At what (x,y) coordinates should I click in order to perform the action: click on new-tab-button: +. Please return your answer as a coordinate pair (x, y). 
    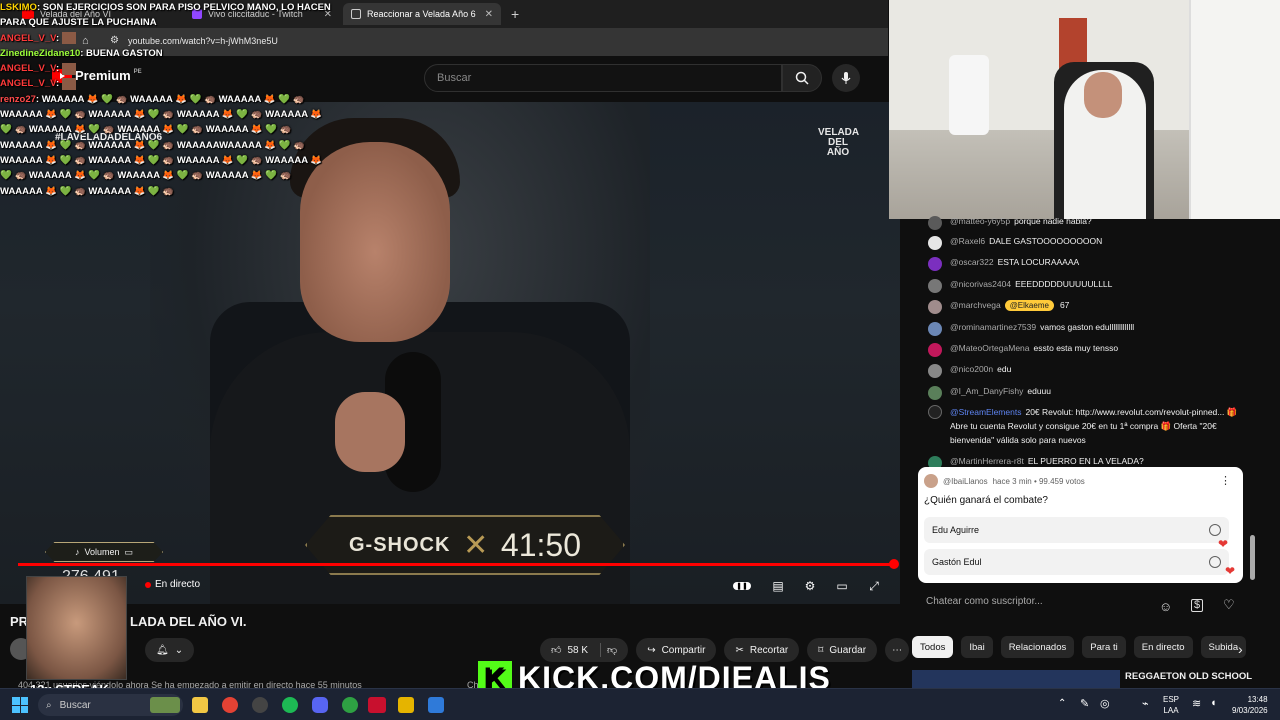
    Looking at the image, I should click on (513, 14).